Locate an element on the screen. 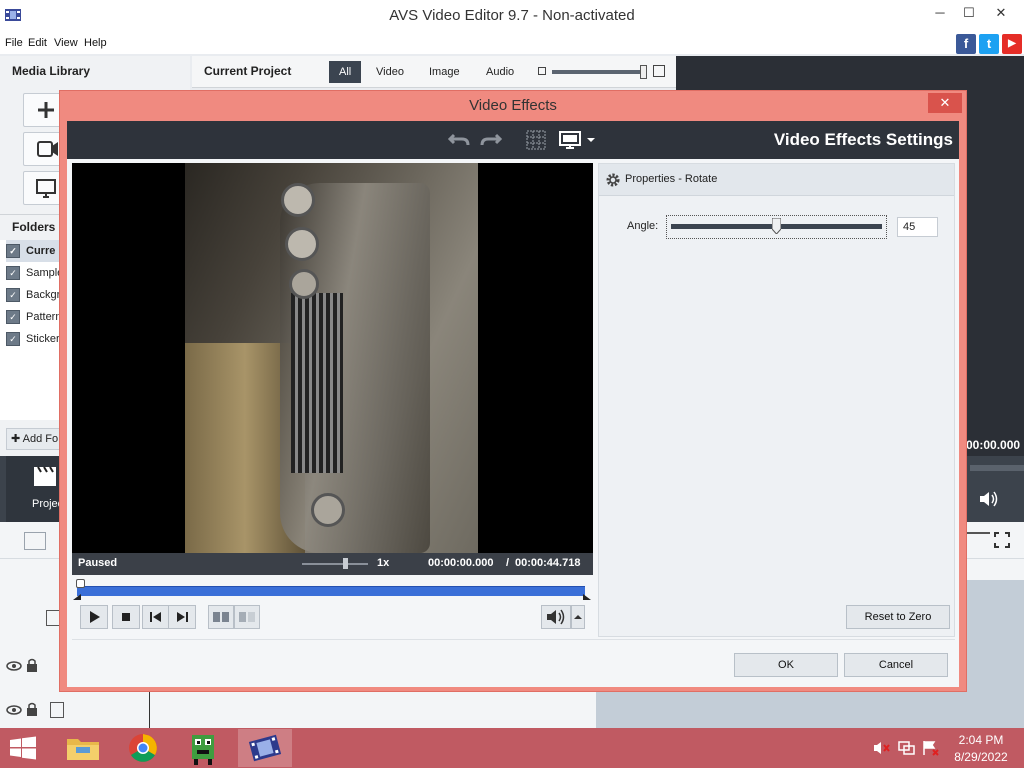  fit-timeline-icon is located at coordinates (1002, 540).